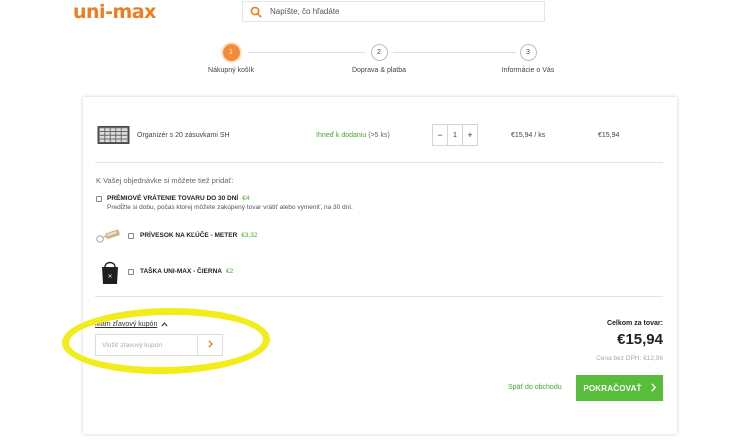  Describe the element at coordinates (246, 198) in the screenshot. I see `addon-price: €4` at that location.